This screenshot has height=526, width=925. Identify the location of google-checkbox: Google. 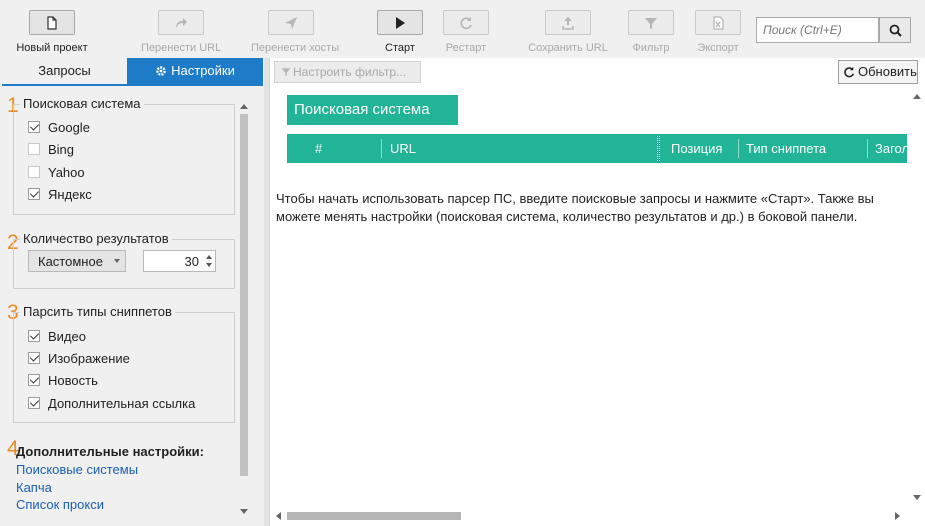
(59, 127).